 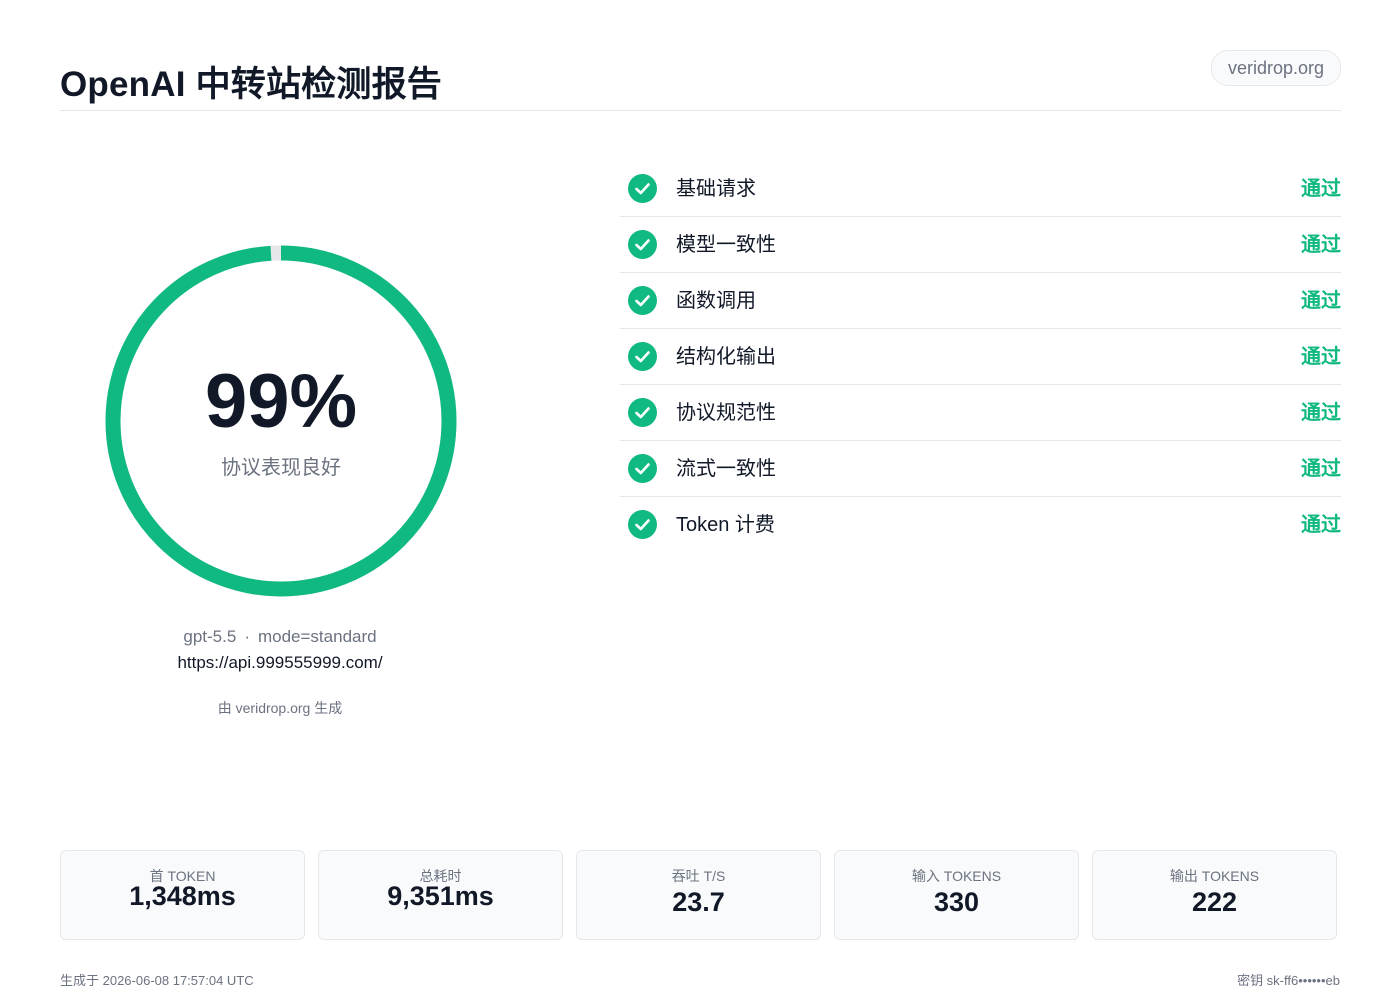 What do you see at coordinates (980, 245) in the screenshot?
I see `check-row: 模型一致性 通过` at bounding box center [980, 245].